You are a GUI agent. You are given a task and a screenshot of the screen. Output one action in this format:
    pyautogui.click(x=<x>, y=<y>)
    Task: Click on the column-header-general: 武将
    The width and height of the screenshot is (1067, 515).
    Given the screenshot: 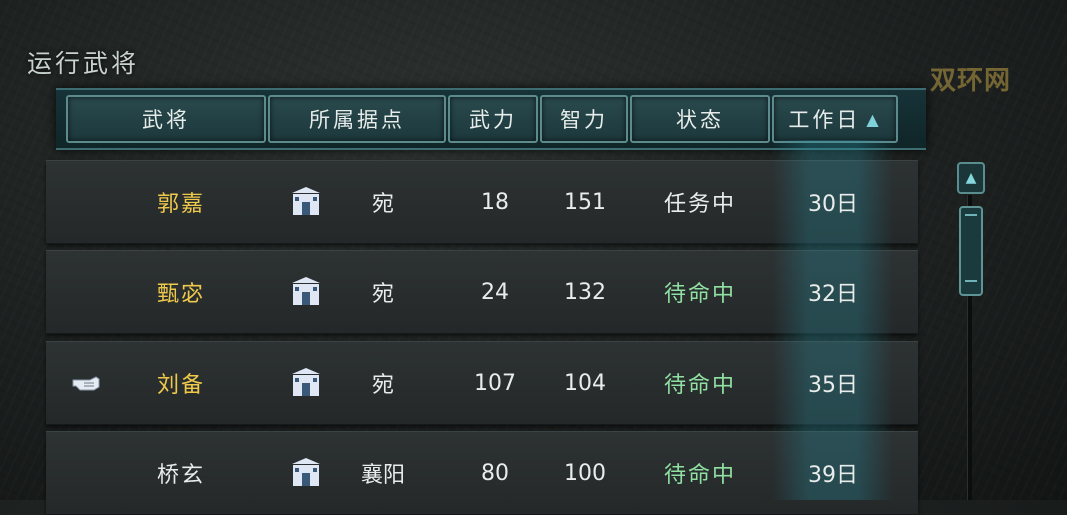 What is the action you would take?
    pyautogui.click(x=166, y=119)
    